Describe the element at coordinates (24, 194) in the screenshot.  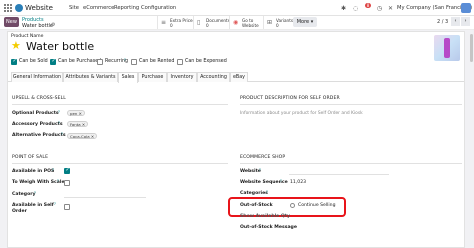
I see `category-label: Category` at that location.